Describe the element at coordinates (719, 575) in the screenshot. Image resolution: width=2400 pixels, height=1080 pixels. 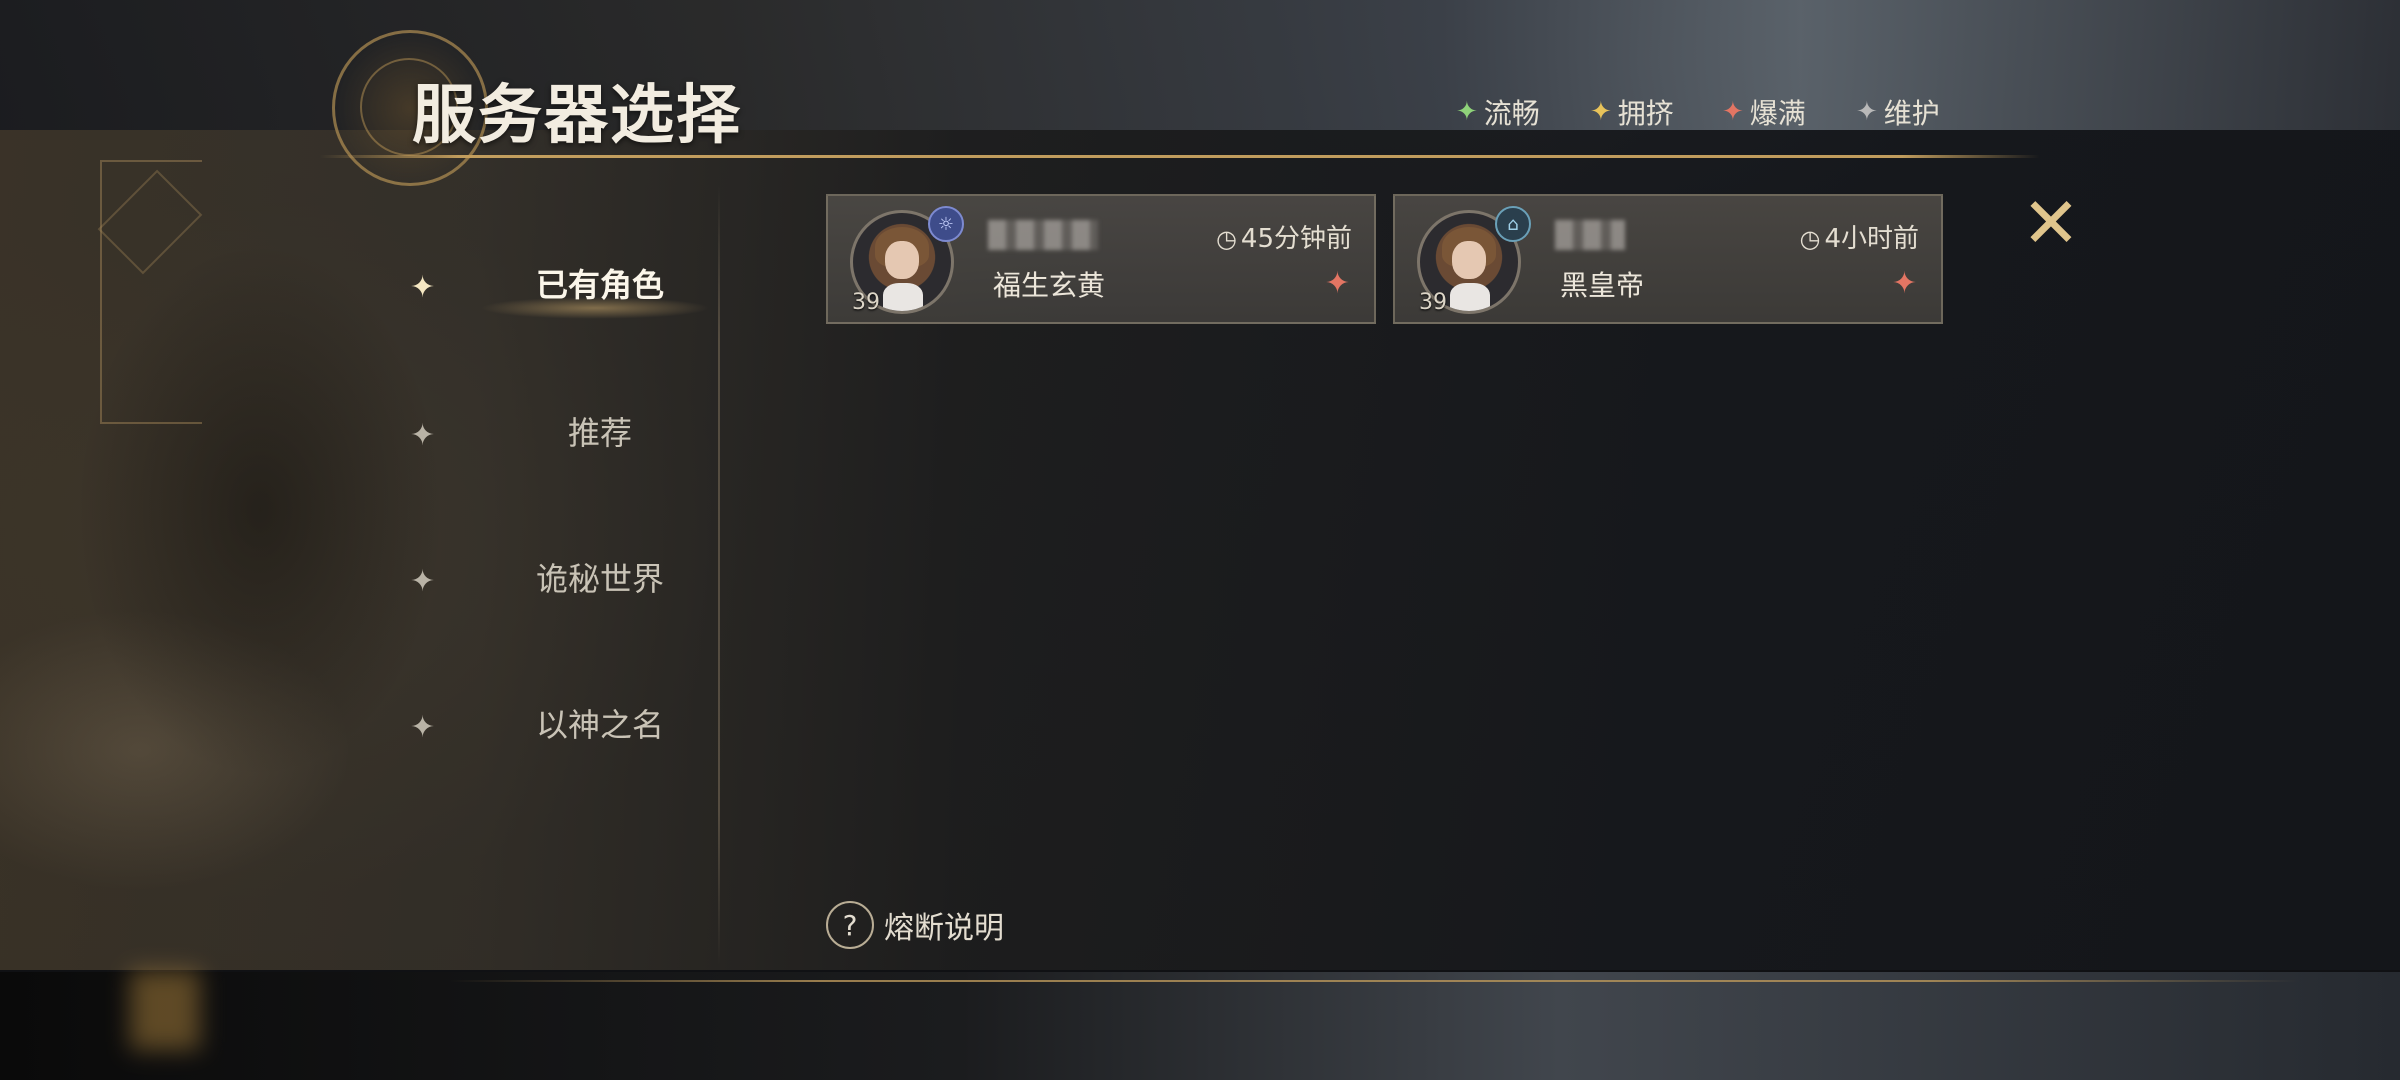
I see `sidebar-divider` at that location.